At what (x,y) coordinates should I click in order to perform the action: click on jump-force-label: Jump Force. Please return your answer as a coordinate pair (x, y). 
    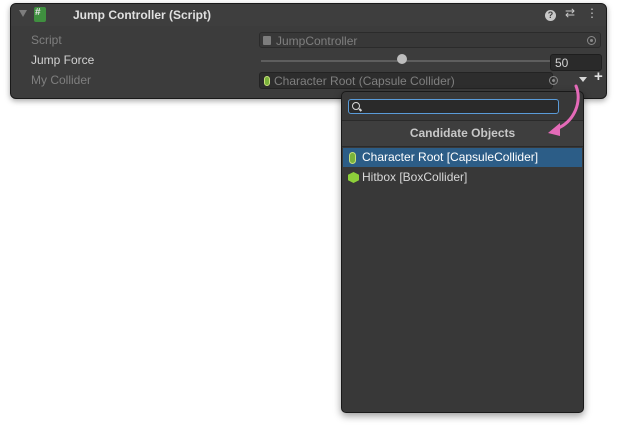
    Looking at the image, I should click on (63, 60).